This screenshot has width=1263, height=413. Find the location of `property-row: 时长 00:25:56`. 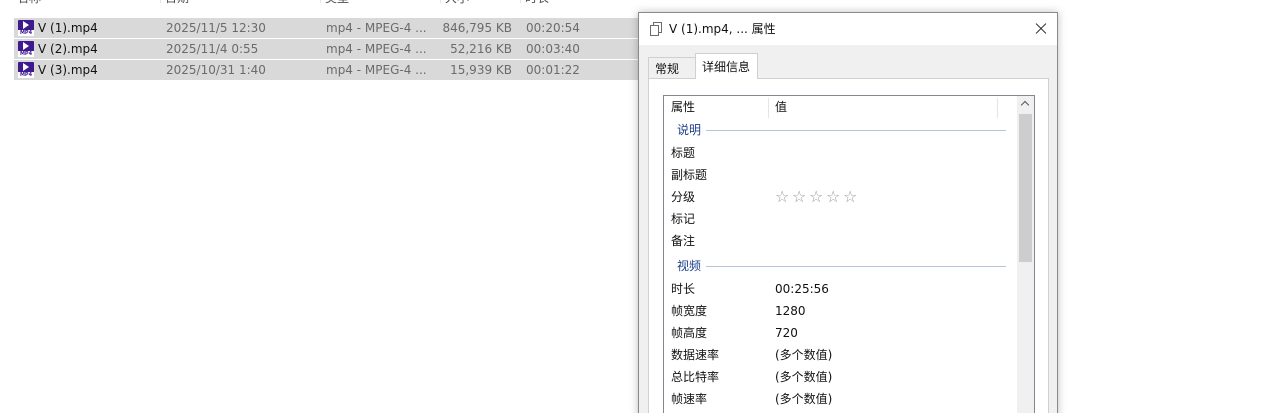

property-row: 时长 00:25:56 is located at coordinates (840, 289).